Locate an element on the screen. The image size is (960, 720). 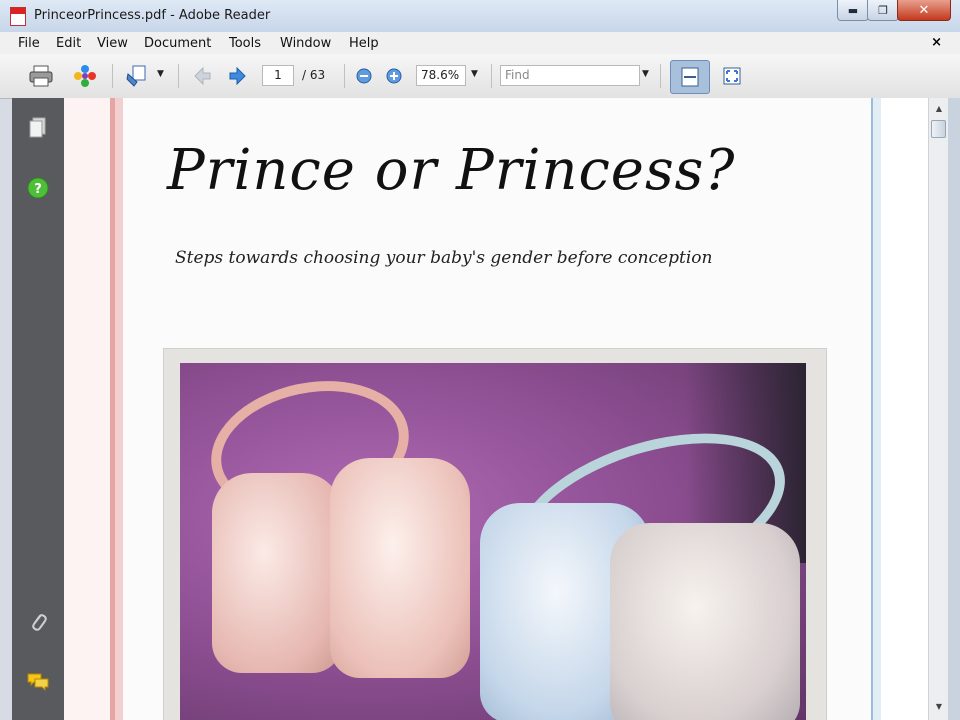
fit-page-icon is located at coordinates (690, 77).